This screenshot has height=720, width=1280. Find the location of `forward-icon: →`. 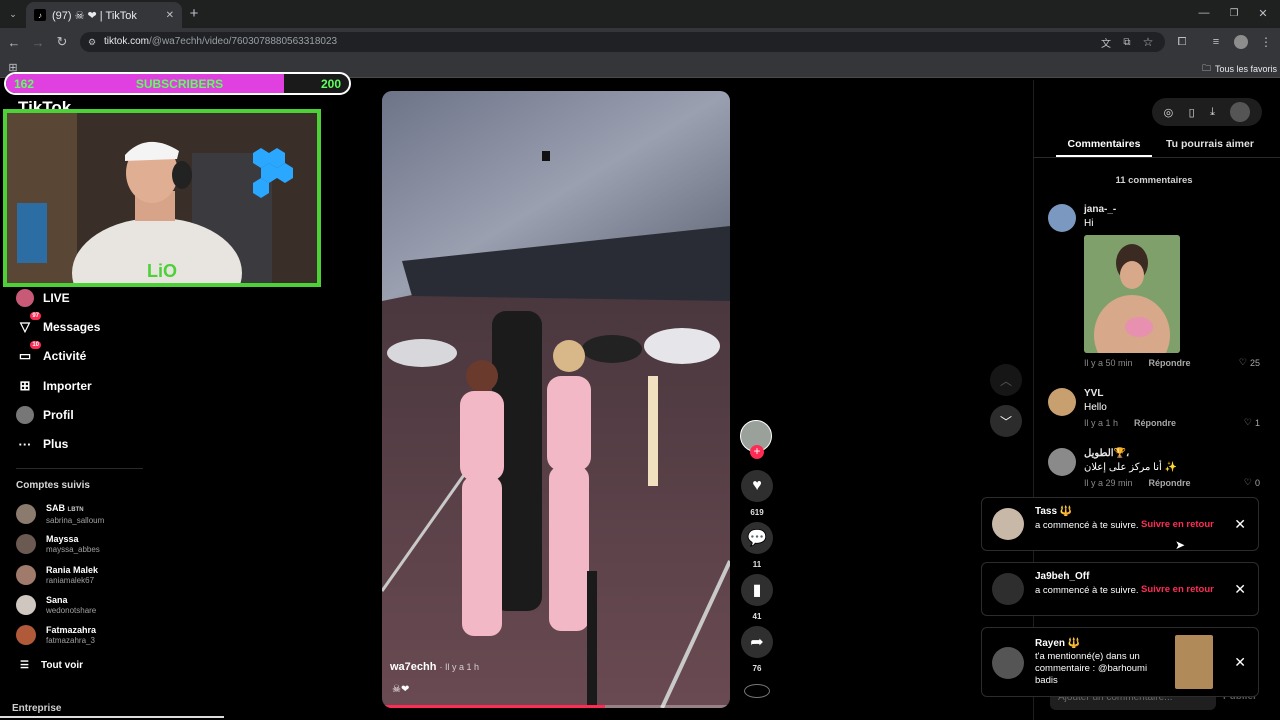

forward-icon: → is located at coordinates (38, 42).